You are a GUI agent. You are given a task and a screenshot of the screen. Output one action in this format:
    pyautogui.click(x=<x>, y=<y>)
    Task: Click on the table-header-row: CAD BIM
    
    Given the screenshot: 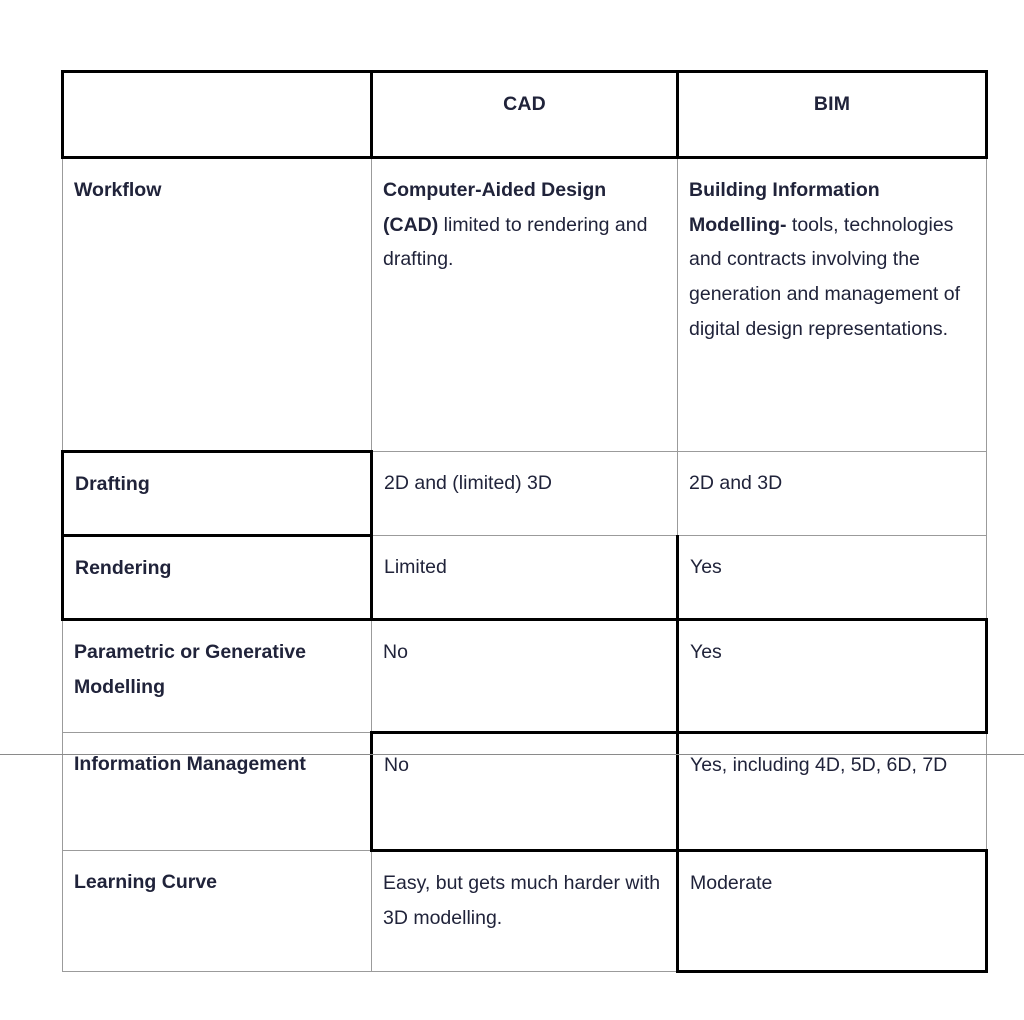 What is the action you would take?
    pyautogui.click(x=524, y=114)
    